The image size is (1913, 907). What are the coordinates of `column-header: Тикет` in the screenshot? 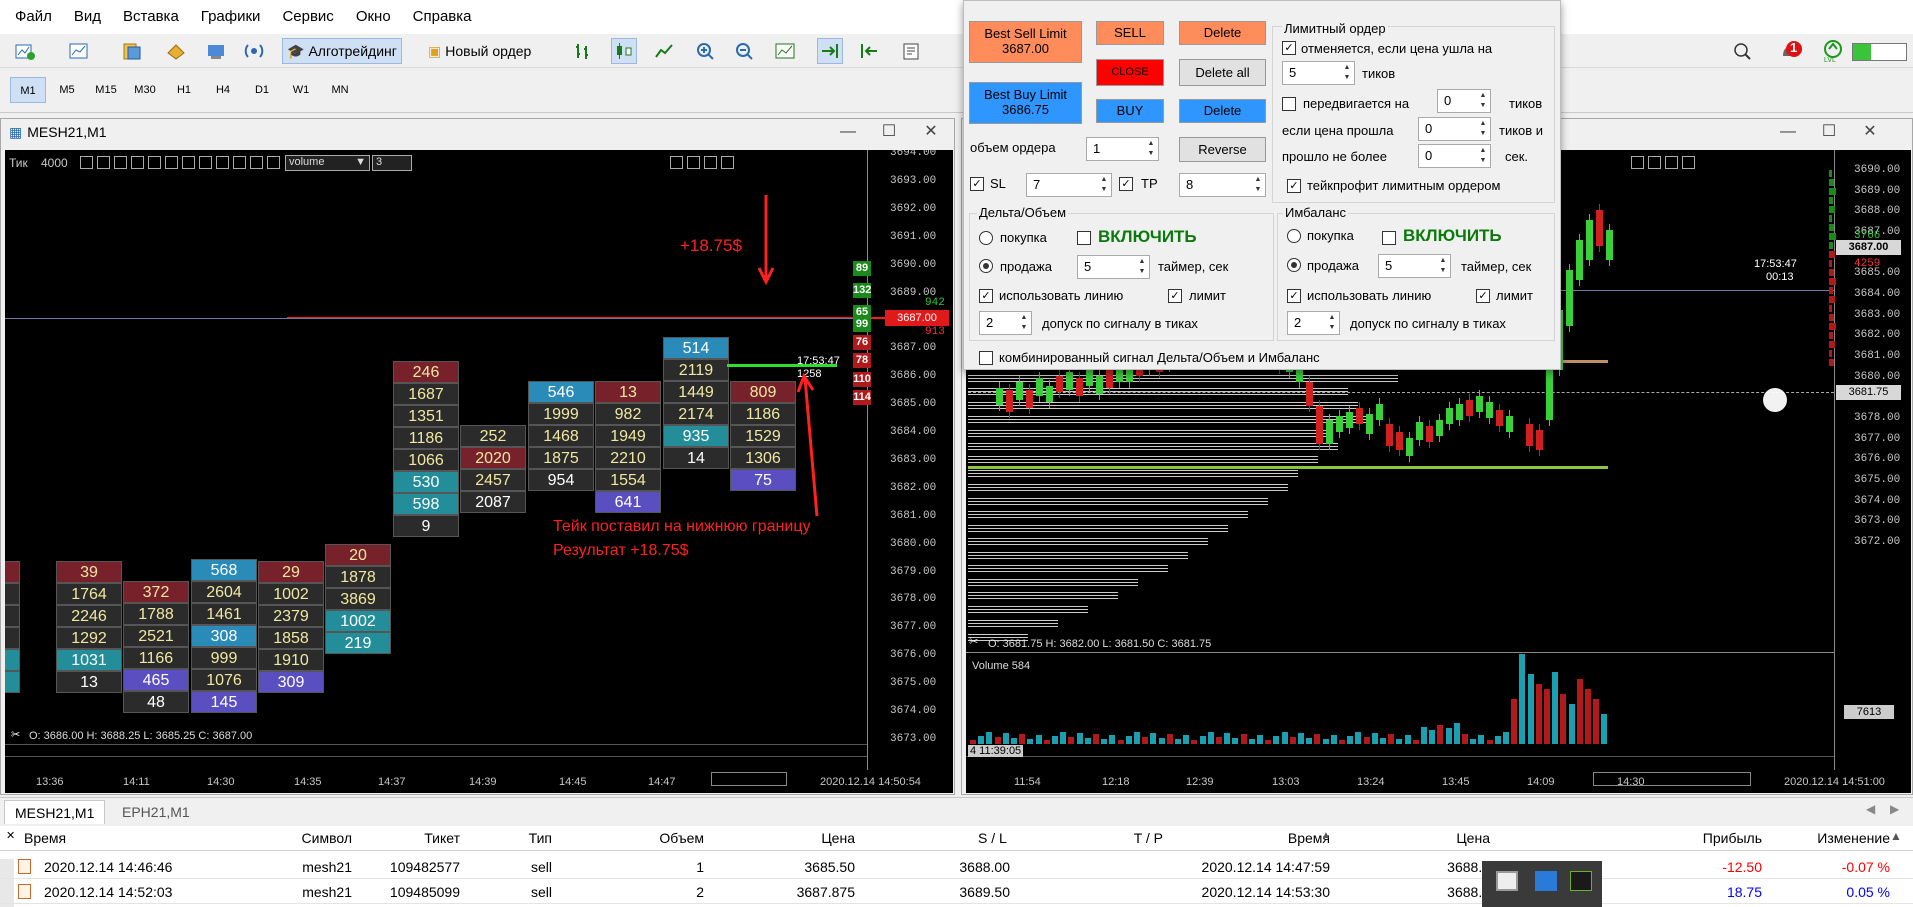 It's located at (442, 838).